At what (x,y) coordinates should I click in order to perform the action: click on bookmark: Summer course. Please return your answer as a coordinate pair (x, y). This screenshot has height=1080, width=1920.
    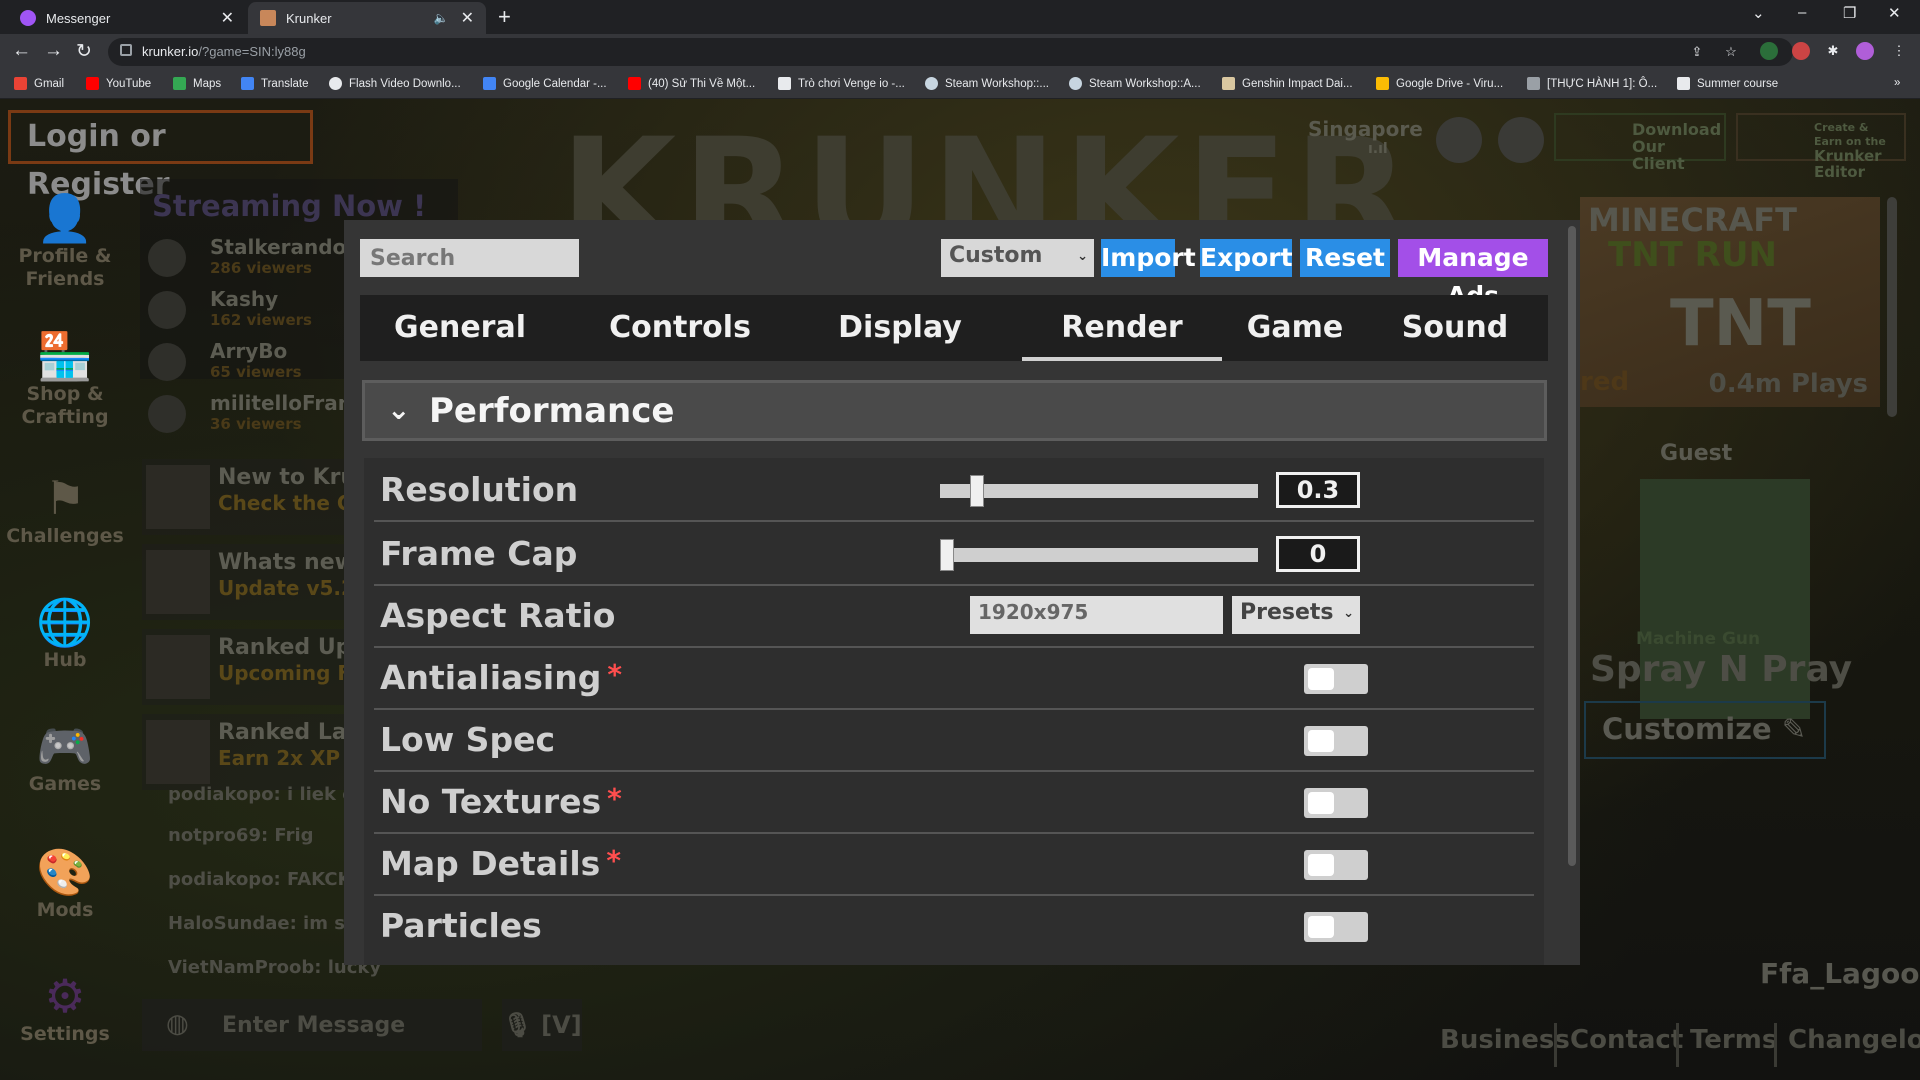
    Looking at the image, I should click on (1727, 83).